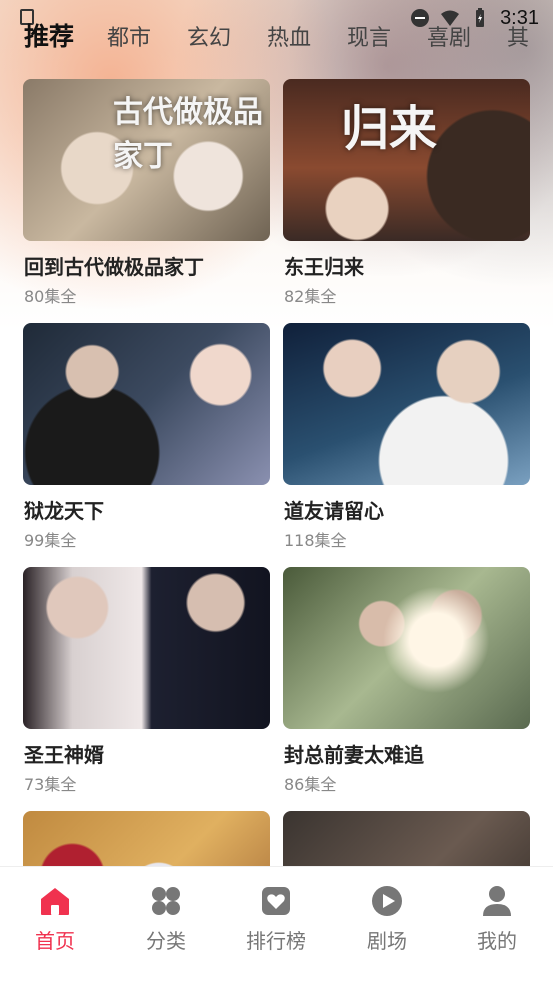 This screenshot has height=984, width=553. What do you see at coordinates (497, 941) in the screenshot?
I see `nav-label: 我的` at bounding box center [497, 941].